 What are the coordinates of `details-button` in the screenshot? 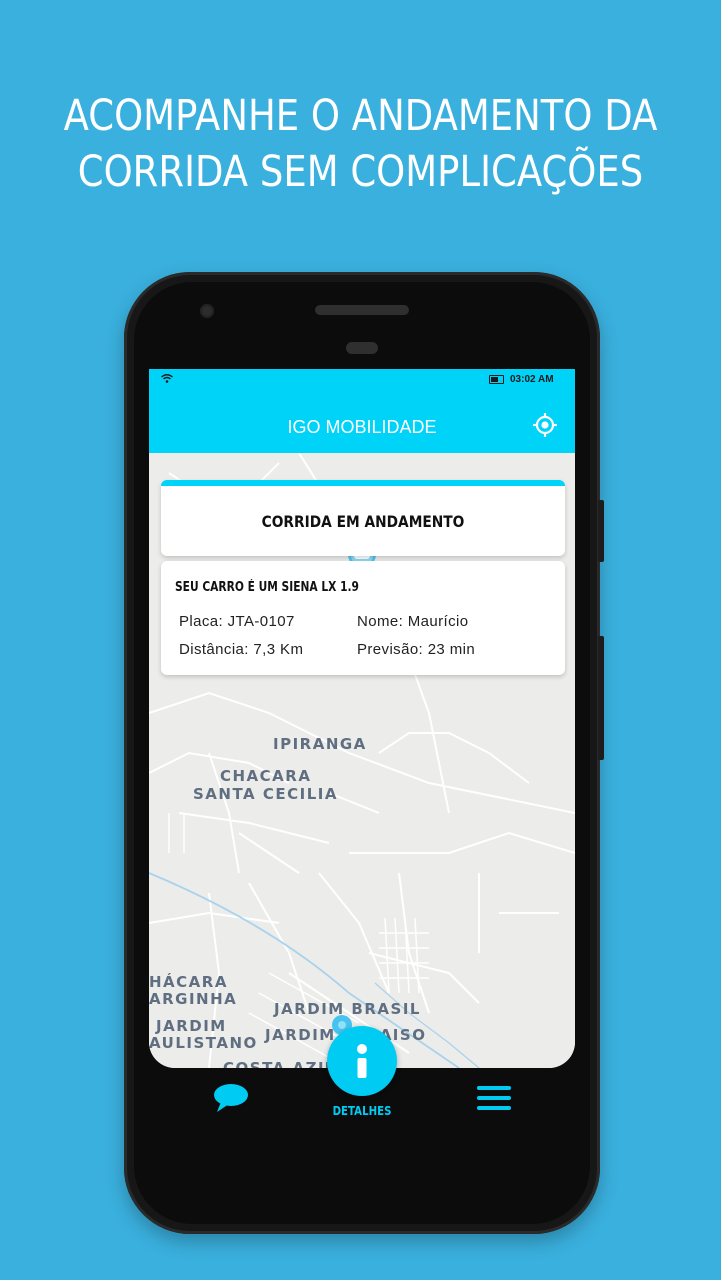 It's located at (362, 1061).